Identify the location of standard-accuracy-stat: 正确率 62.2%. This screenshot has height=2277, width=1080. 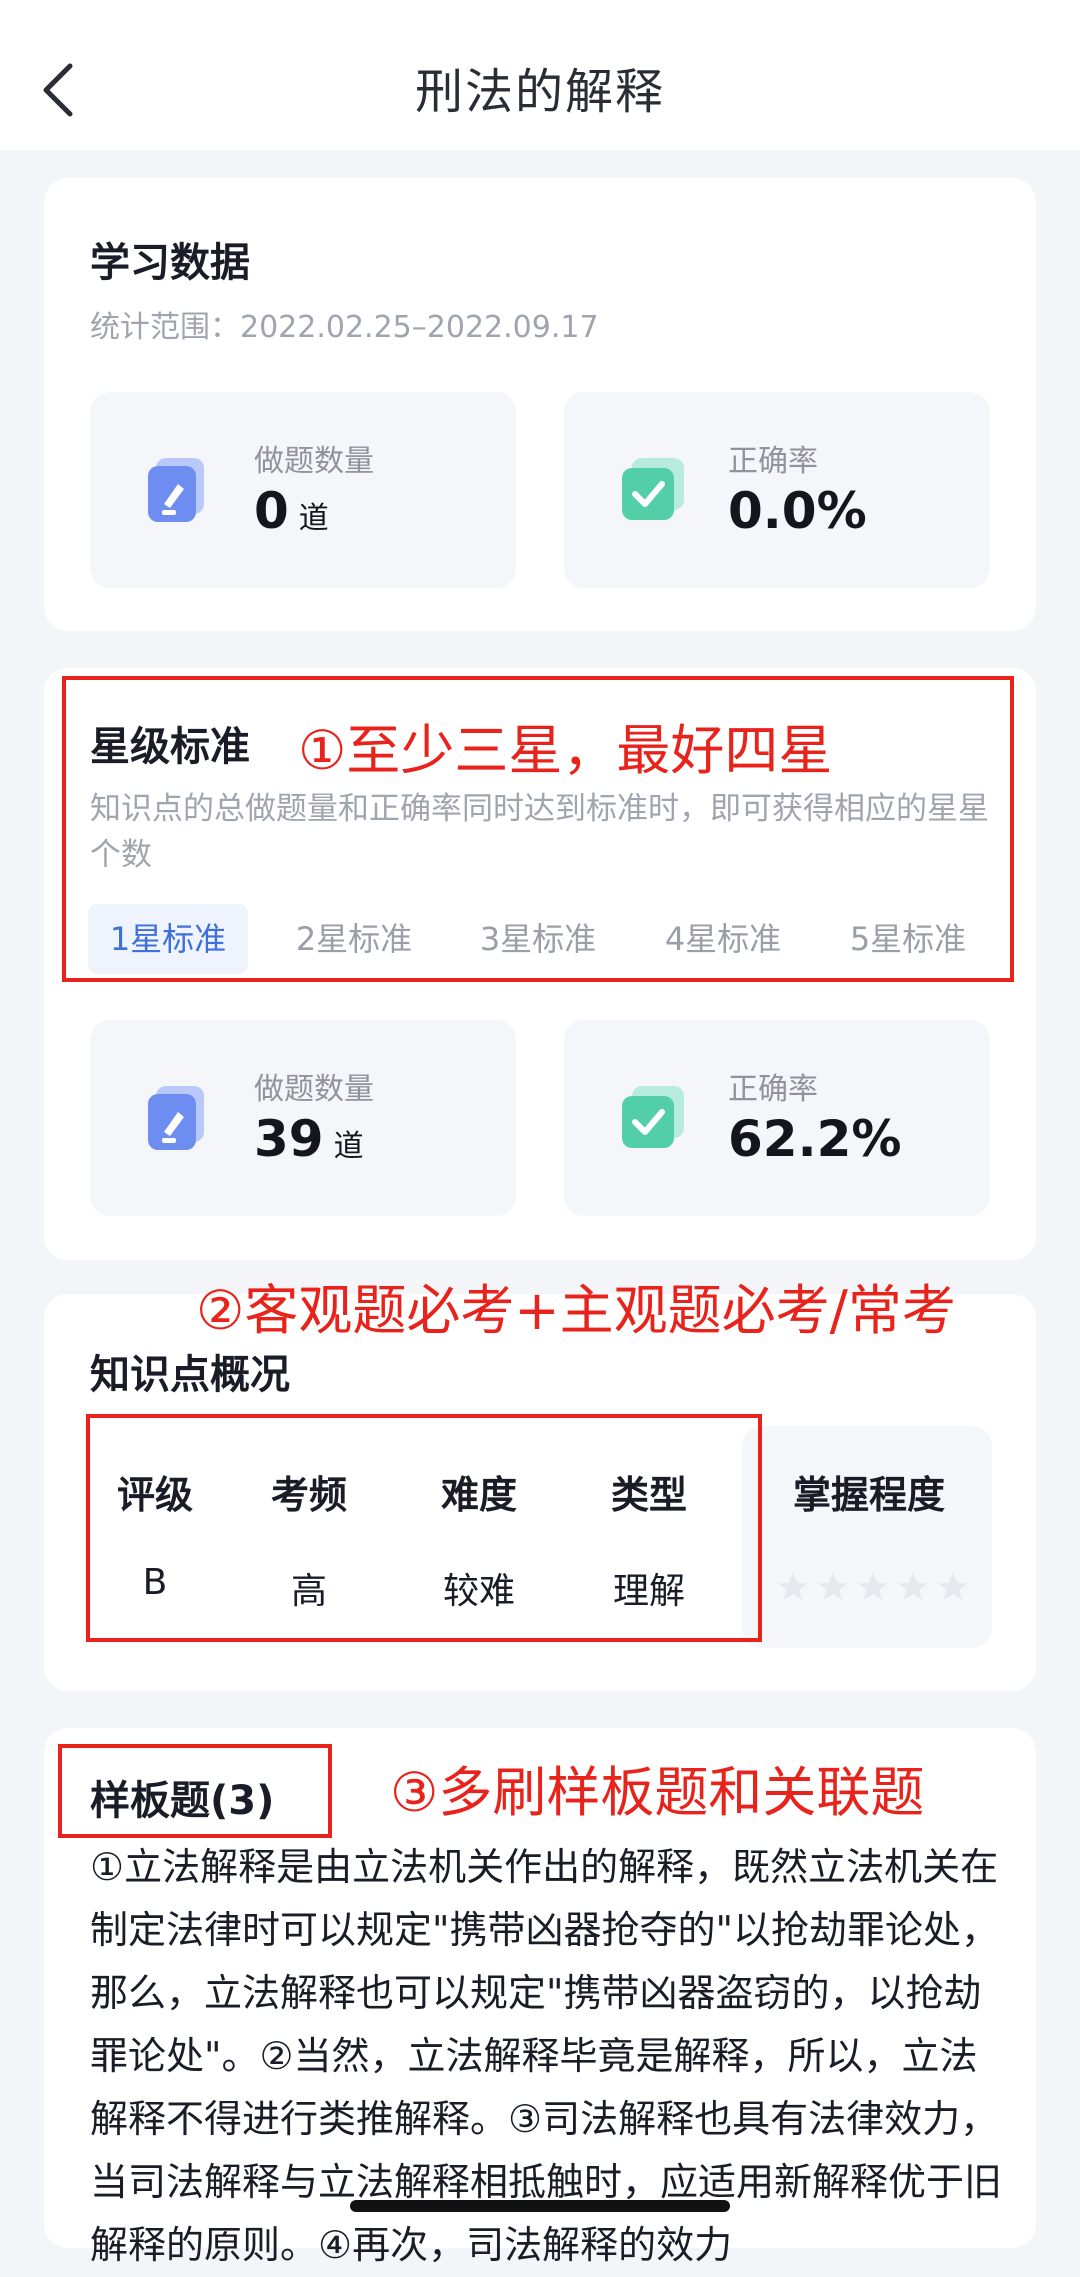
(777, 1118).